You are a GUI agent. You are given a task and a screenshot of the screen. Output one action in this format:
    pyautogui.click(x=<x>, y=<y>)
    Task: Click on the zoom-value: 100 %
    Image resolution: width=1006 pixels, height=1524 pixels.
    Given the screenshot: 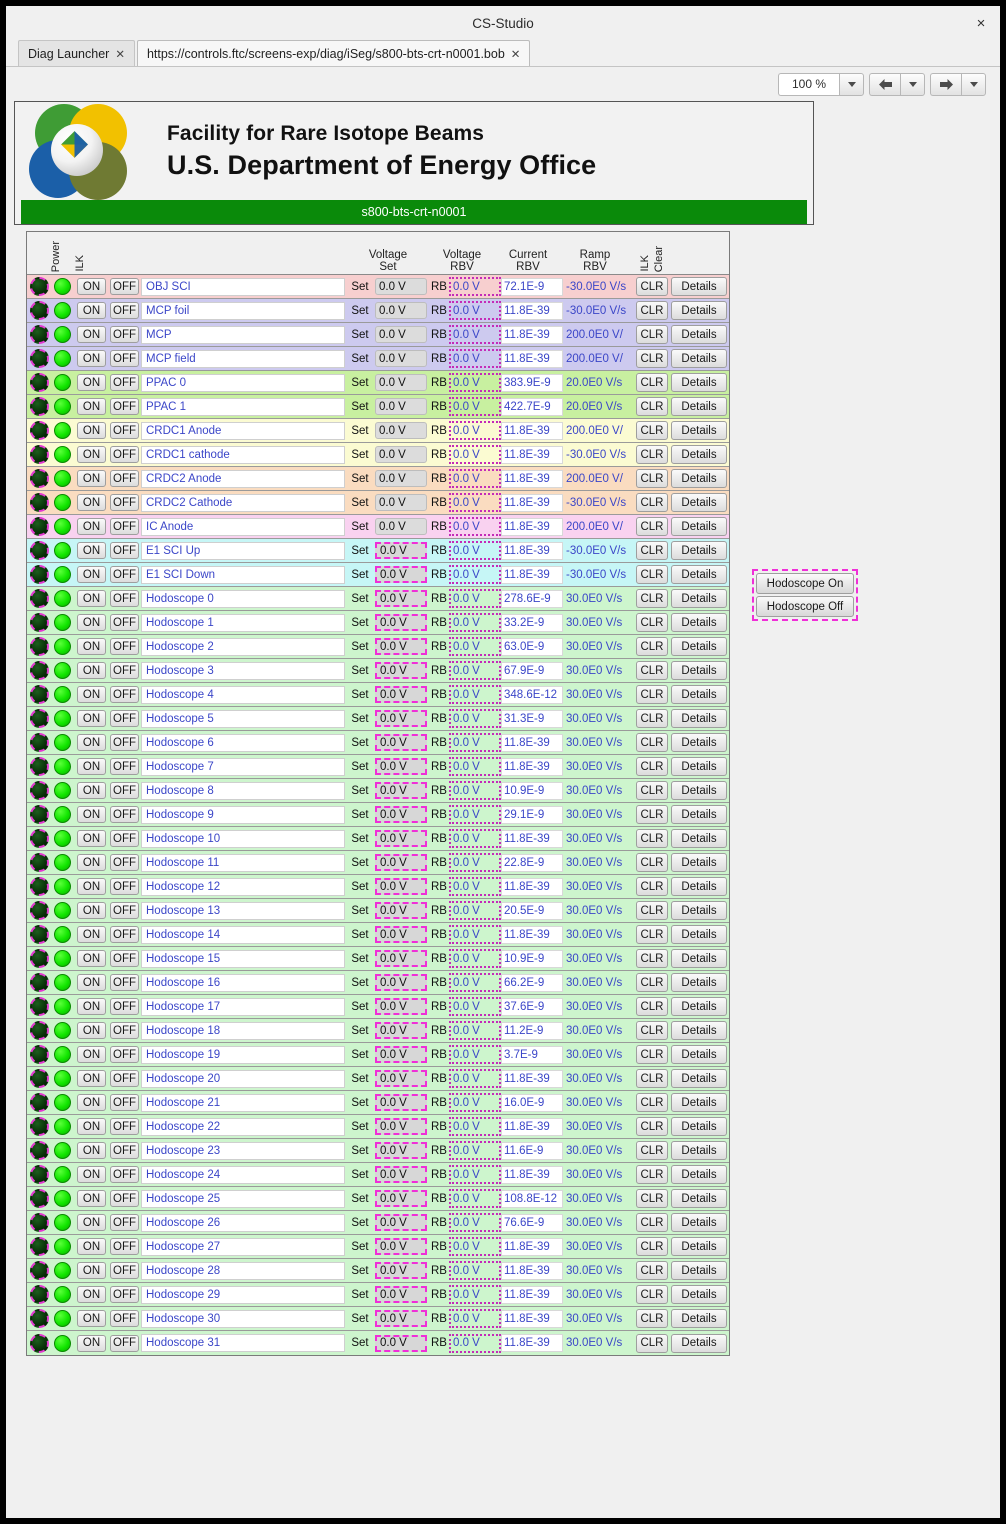 What is the action you would take?
    pyautogui.click(x=808, y=84)
    